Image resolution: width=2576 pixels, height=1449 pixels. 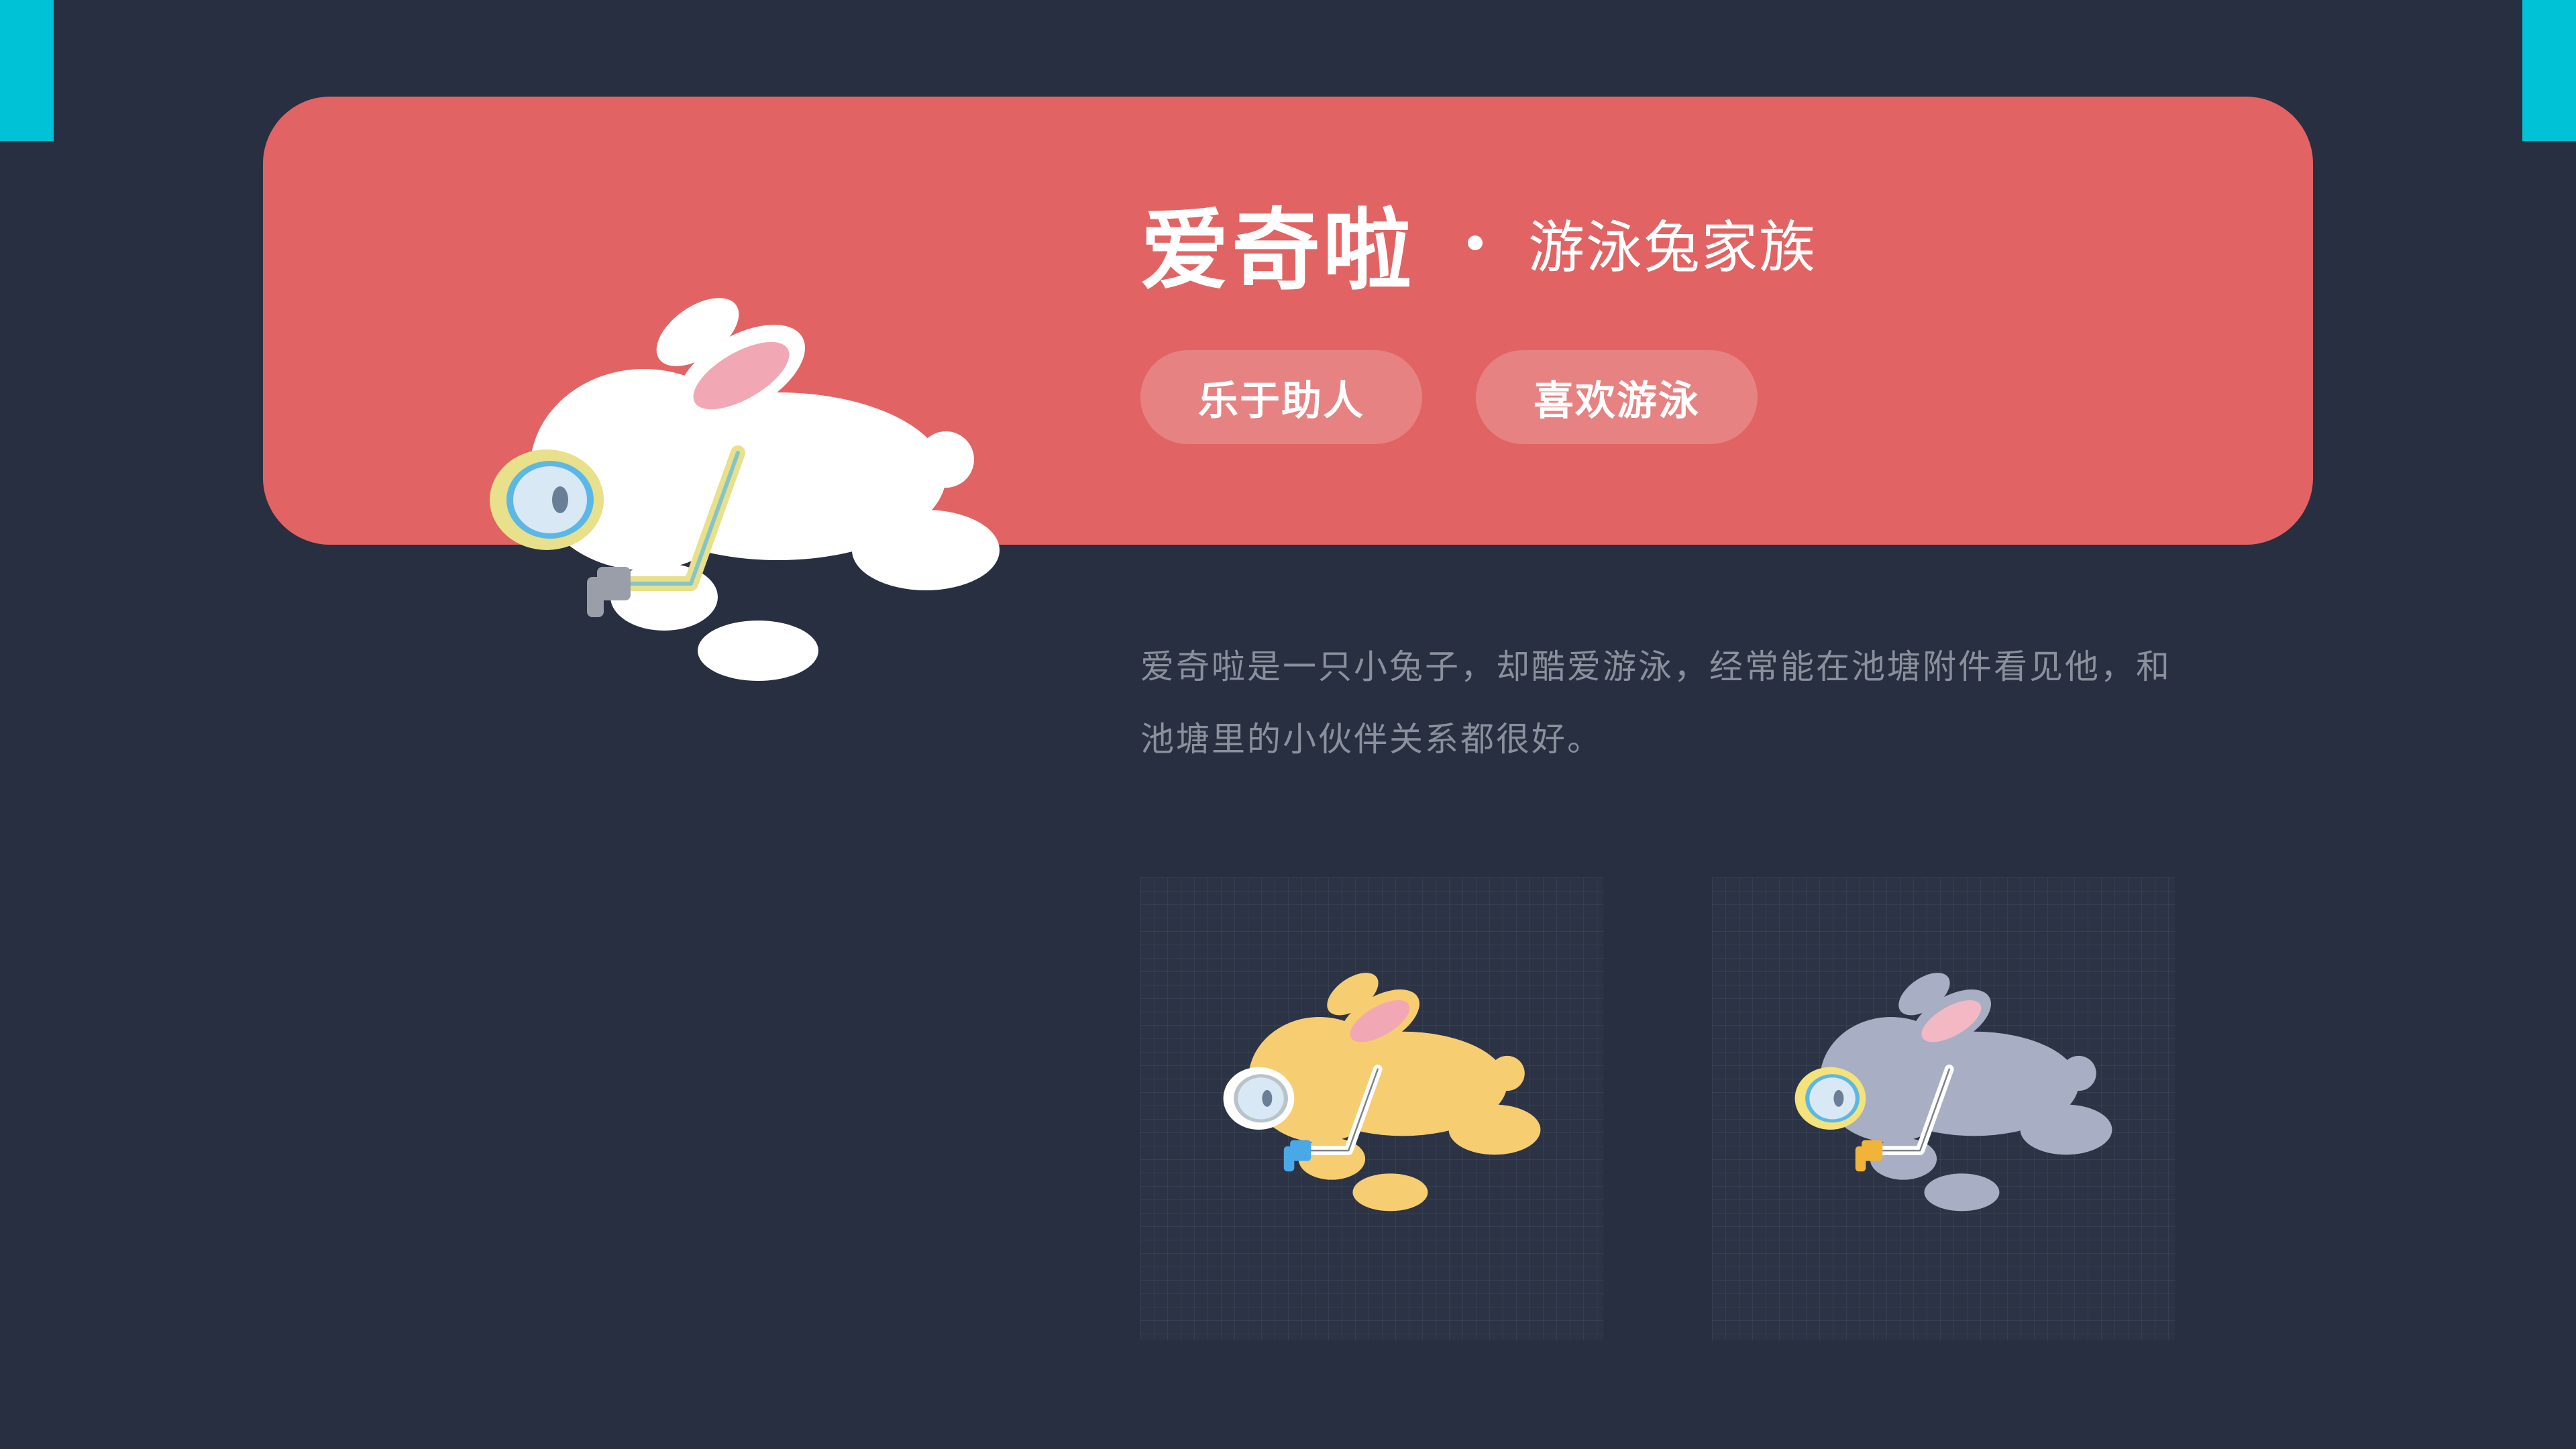 I want to click on character-name: 爱奇啦, so click(x=1277, y=251).